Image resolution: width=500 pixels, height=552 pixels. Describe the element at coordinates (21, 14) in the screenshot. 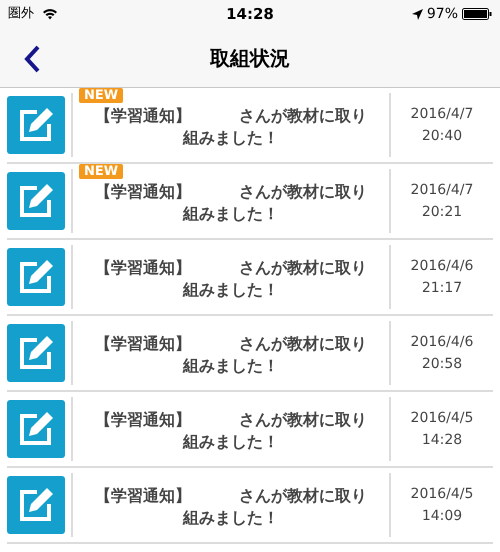

I see `carrier-text: 圏外` at that location.